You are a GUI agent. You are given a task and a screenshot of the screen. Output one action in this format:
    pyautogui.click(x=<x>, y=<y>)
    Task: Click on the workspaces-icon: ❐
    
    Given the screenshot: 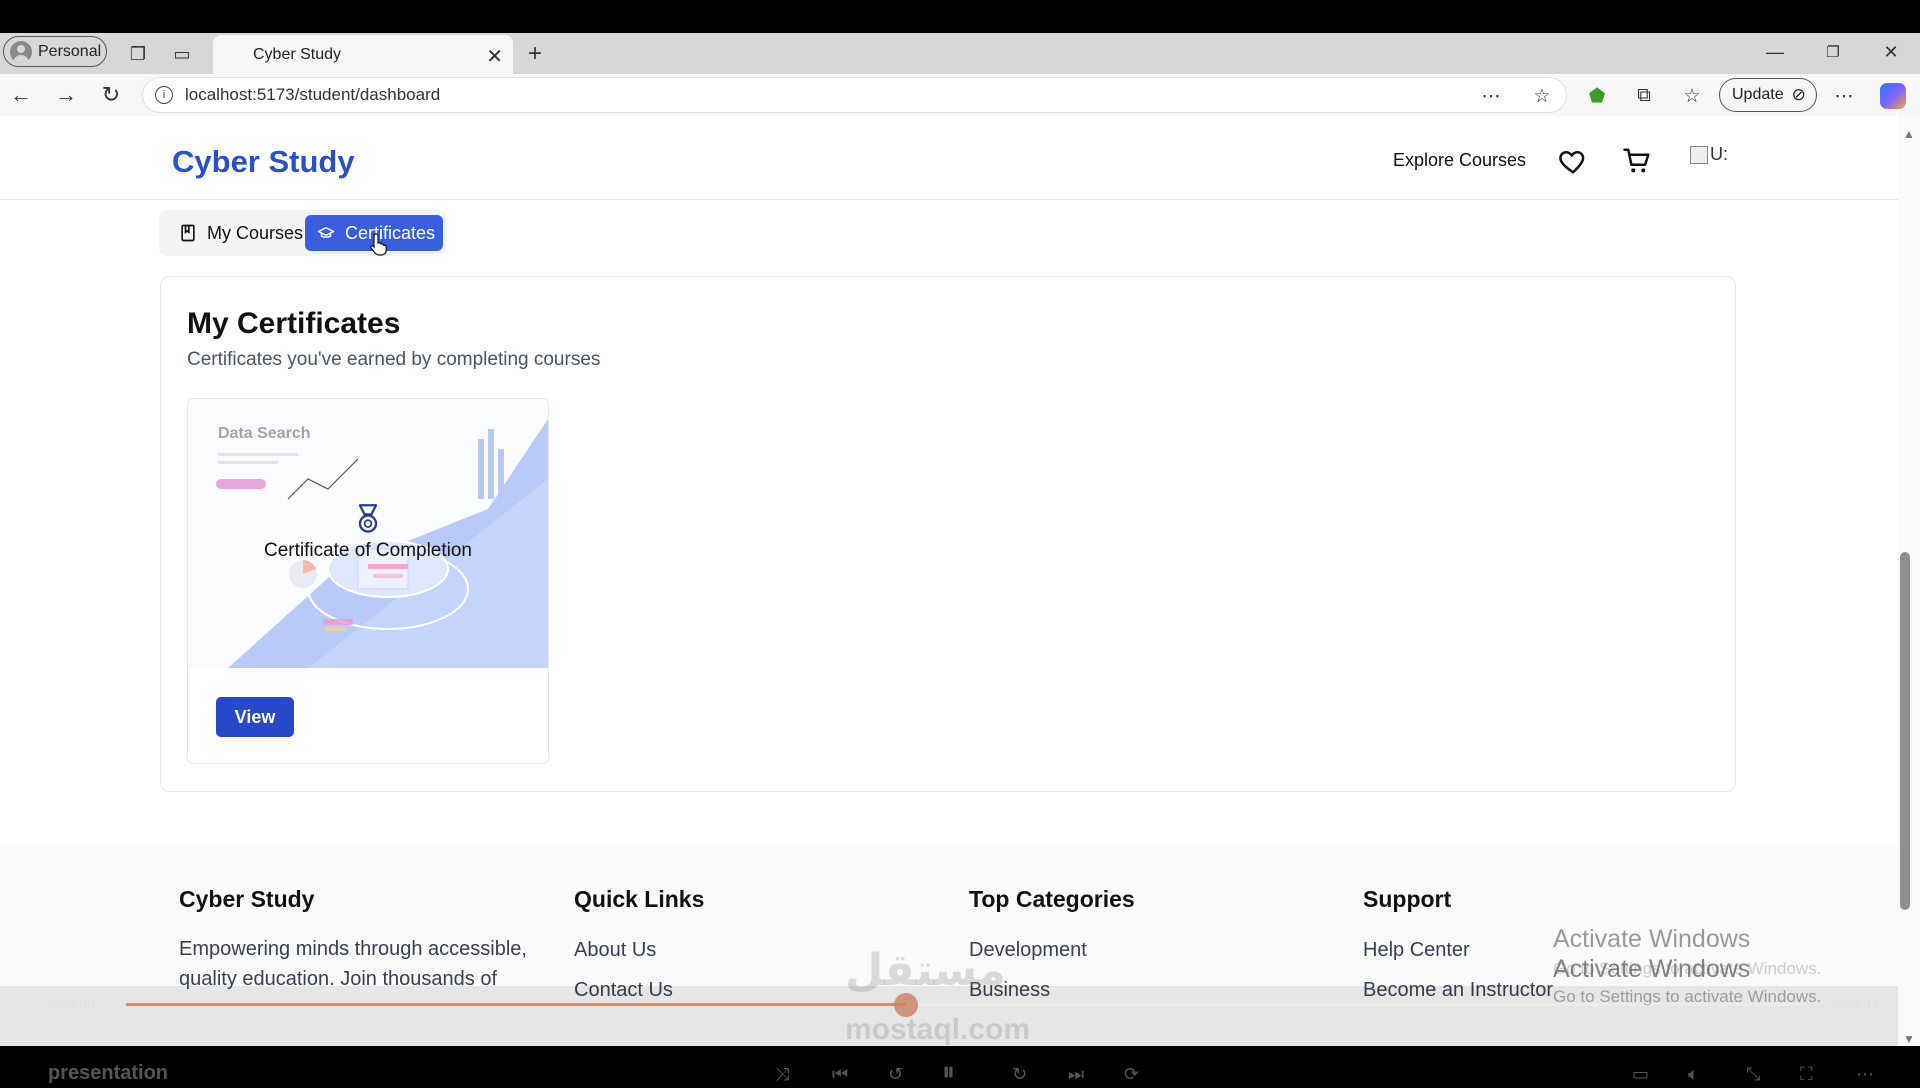 What is the action you would take?
    pyautogui.click(x=138, y=54)
    